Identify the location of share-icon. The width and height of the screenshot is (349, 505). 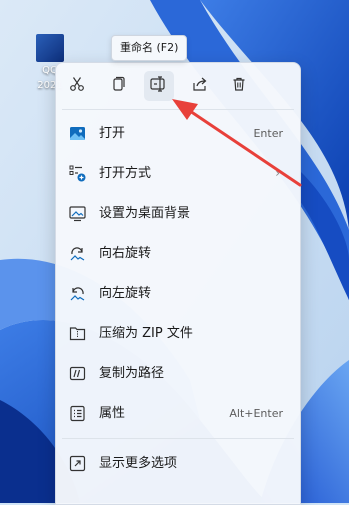
(200, 86).